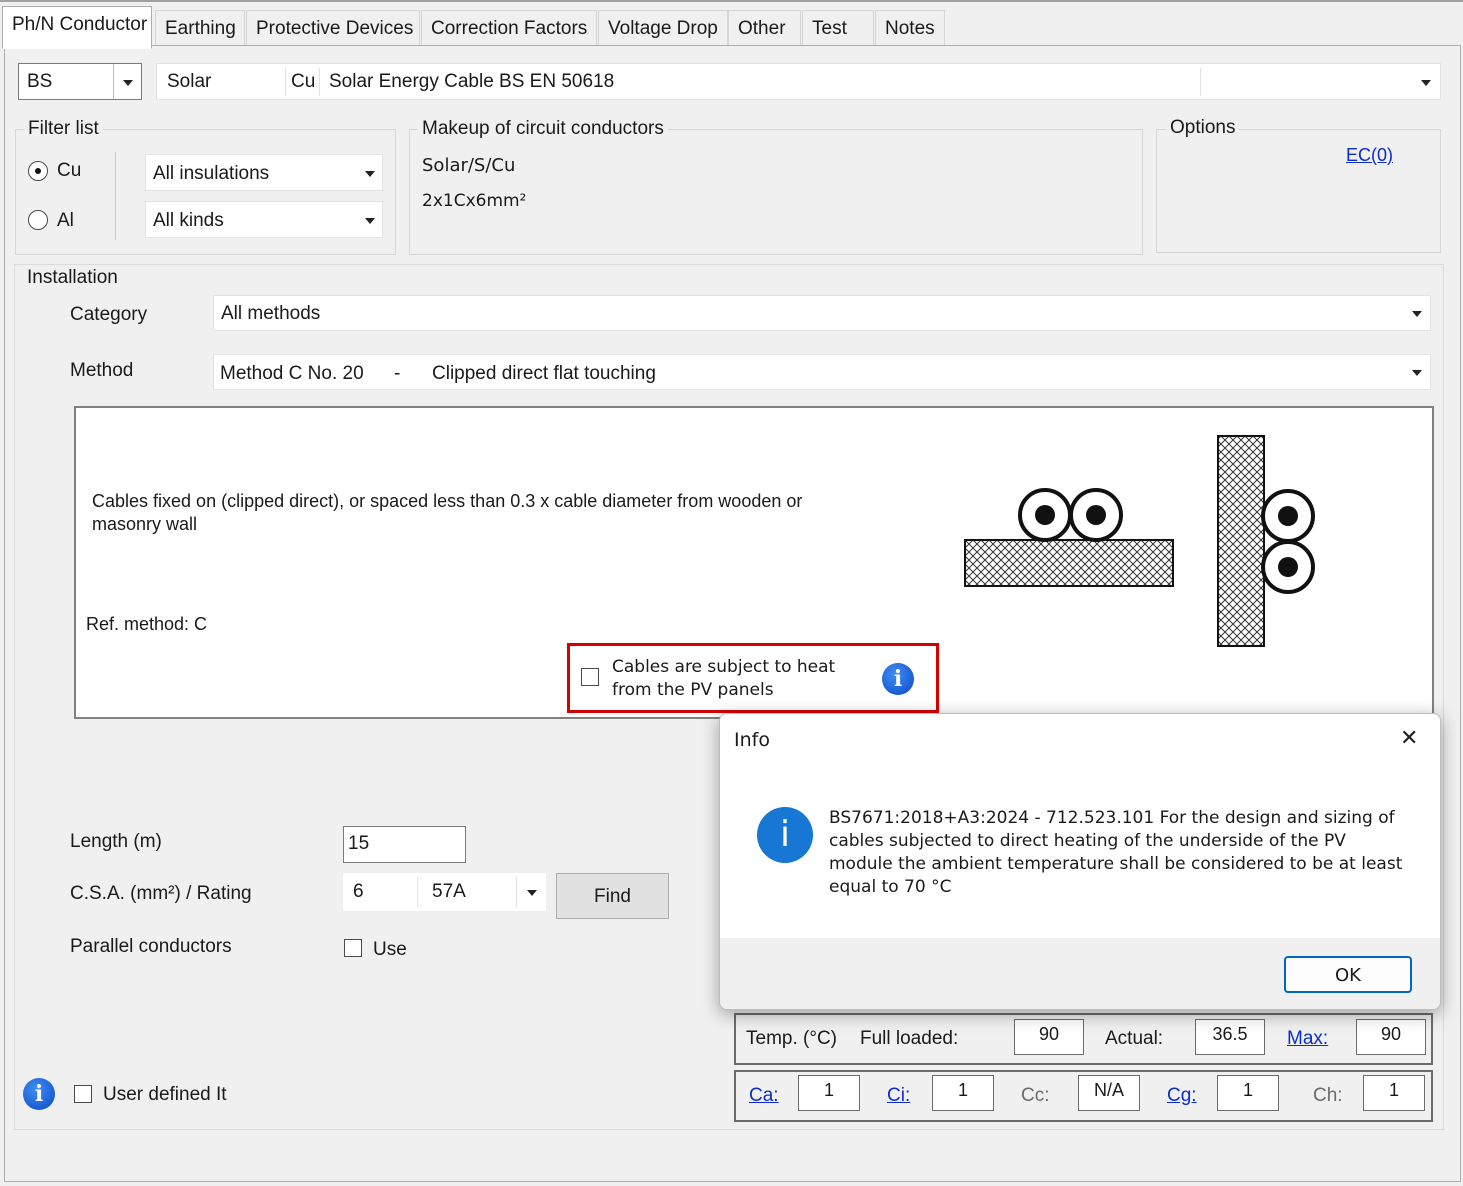 This screenshot has width=1463, height=1186. I want to click on max-link: Max:, so click(1307, 1039).